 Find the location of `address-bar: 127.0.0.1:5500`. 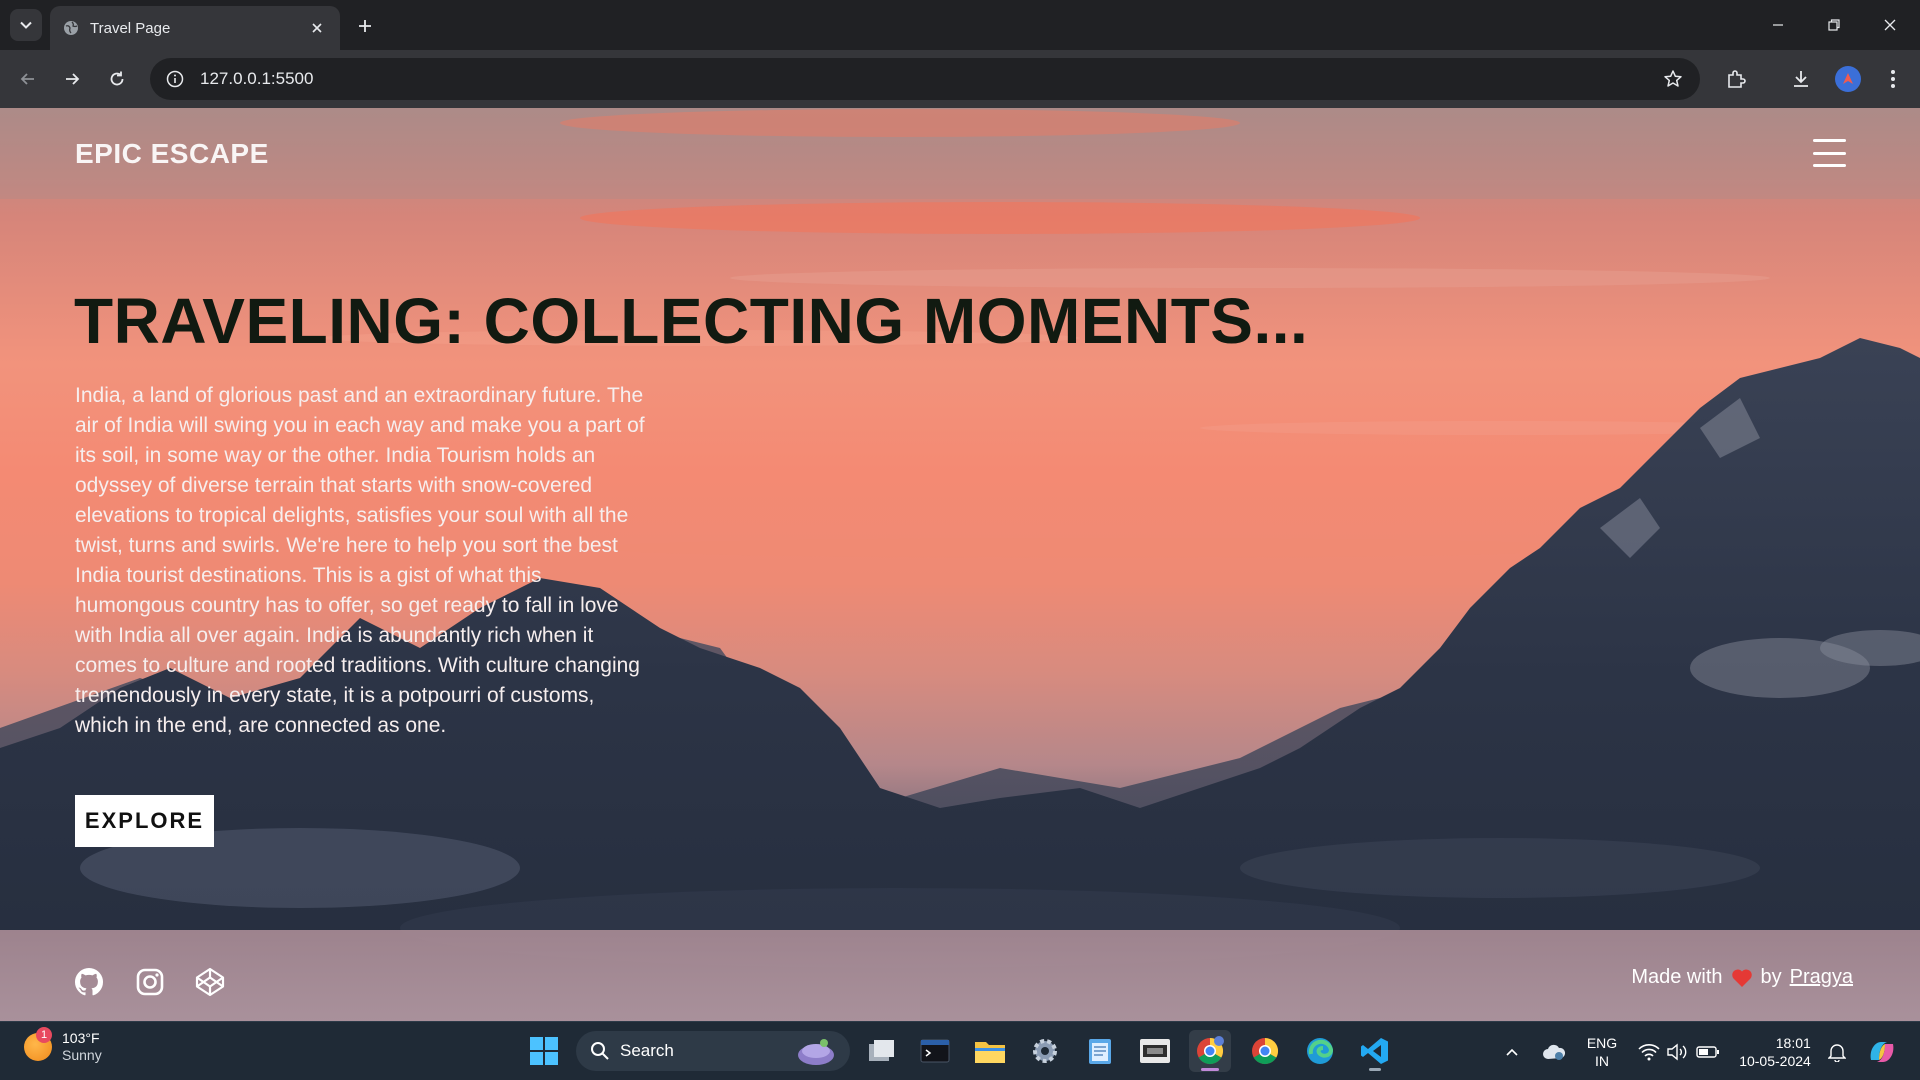

address-bar: 127.0.0.1:5500 is located at coordinates (925, 79).